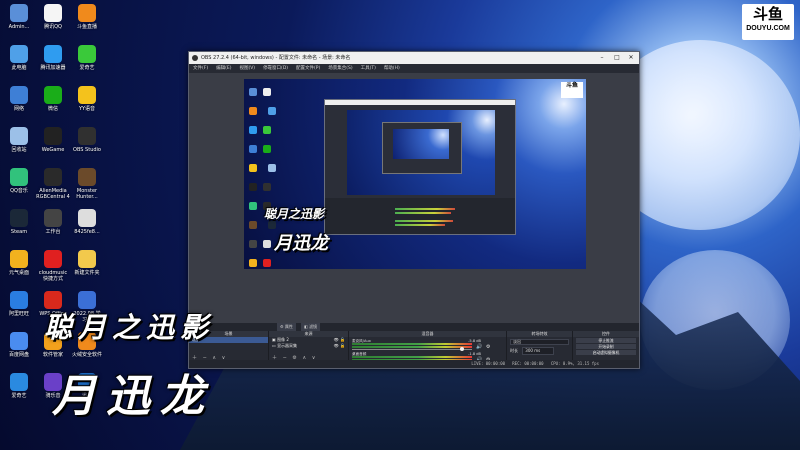  I want to click on desktop-icon: 阿里旺旺, so click(19, 304).